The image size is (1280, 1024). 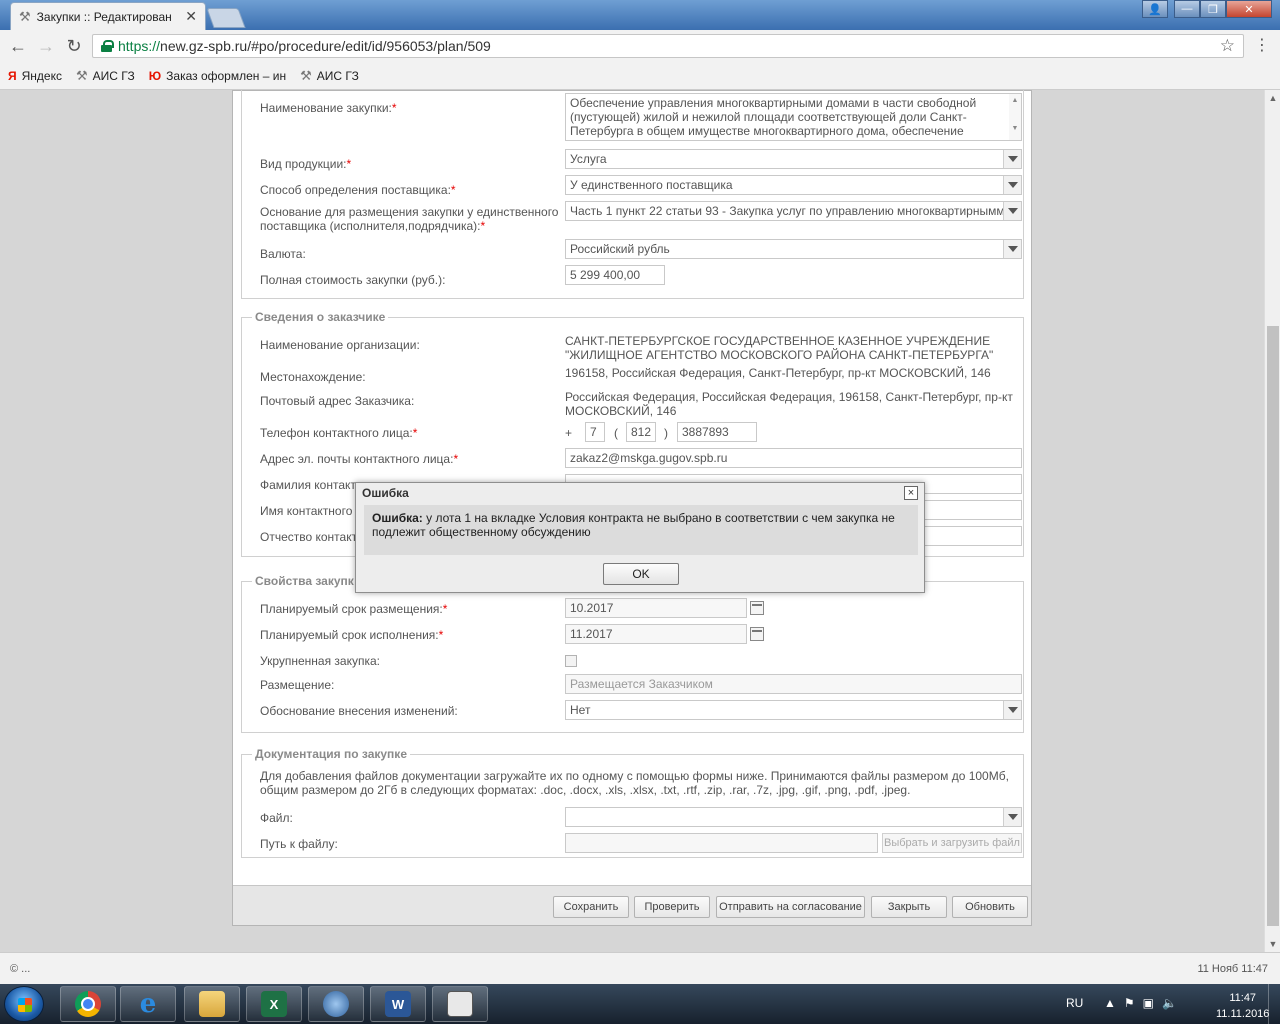 What do you see at coordinates (460, 1004) in the screenshot?
I see `taskbar-app` at bounding box center [460, 1004].